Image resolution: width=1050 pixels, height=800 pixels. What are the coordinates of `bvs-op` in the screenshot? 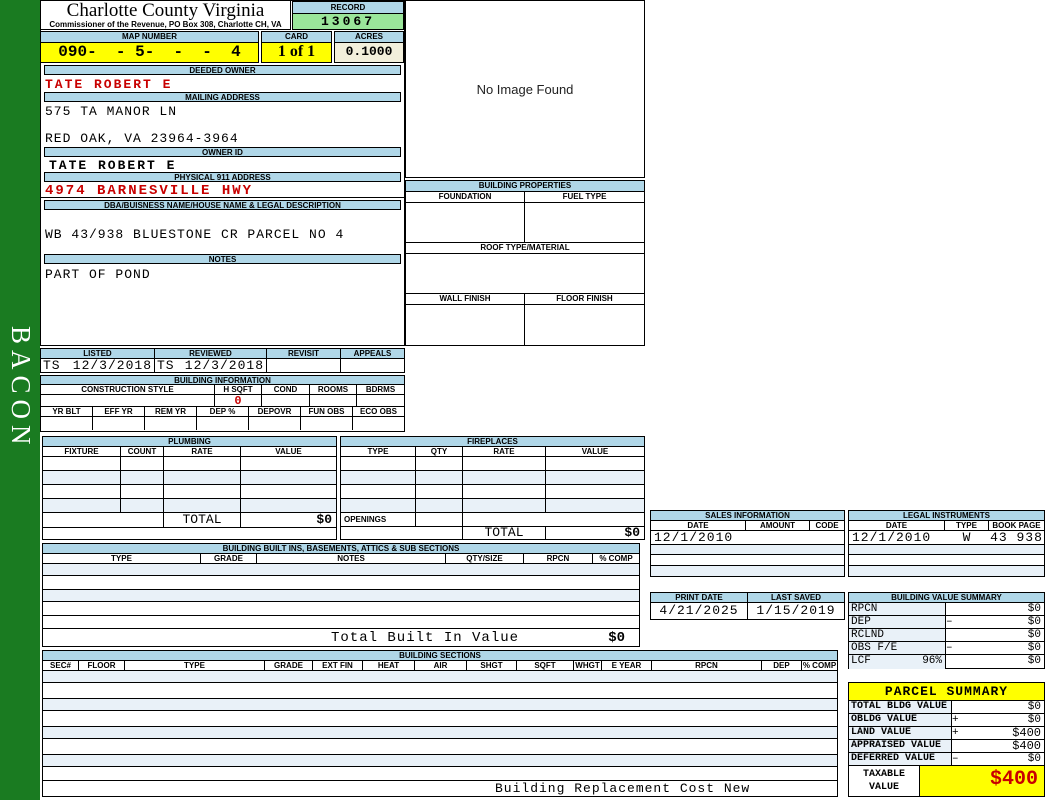 It's located at (952, 662).